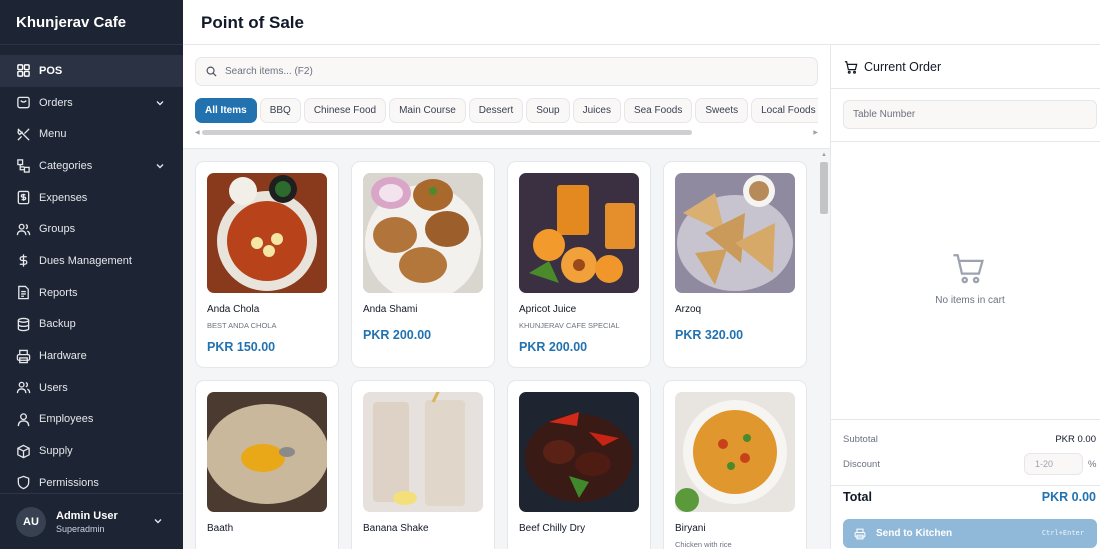 The width and height of the screenshot is (1100, 549). Describe the element at coordinates (91, 71) in the screenshot. I see `sidebar-item-pos: POS` at that location.